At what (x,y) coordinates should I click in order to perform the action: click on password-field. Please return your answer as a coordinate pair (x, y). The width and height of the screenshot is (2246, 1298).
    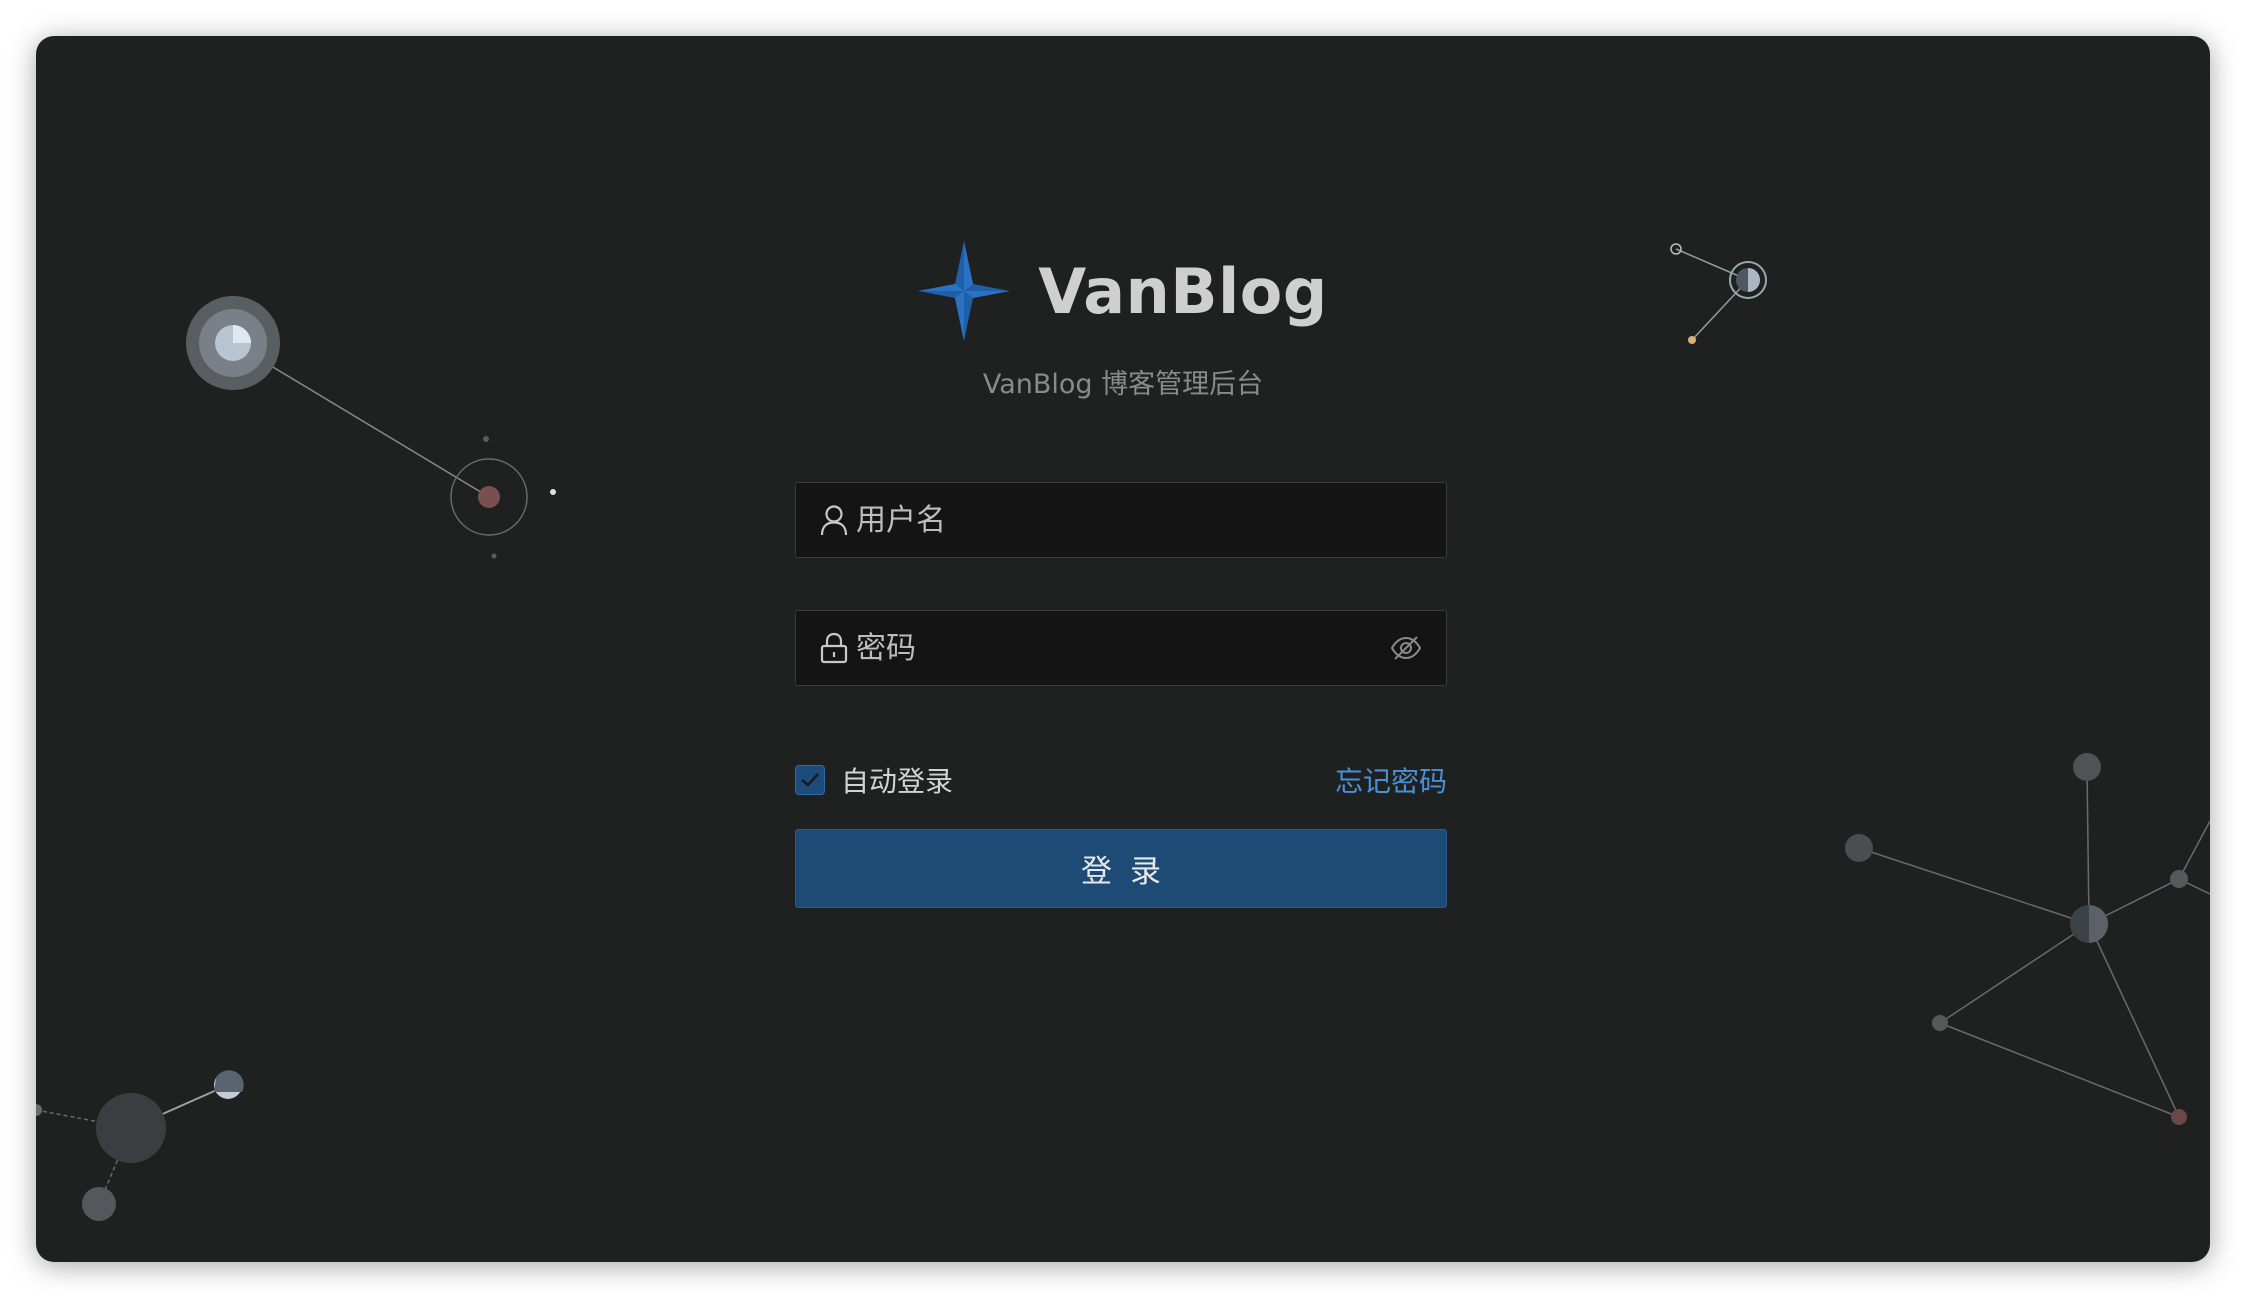
    Looking at the image, I should click on (1121, 648).